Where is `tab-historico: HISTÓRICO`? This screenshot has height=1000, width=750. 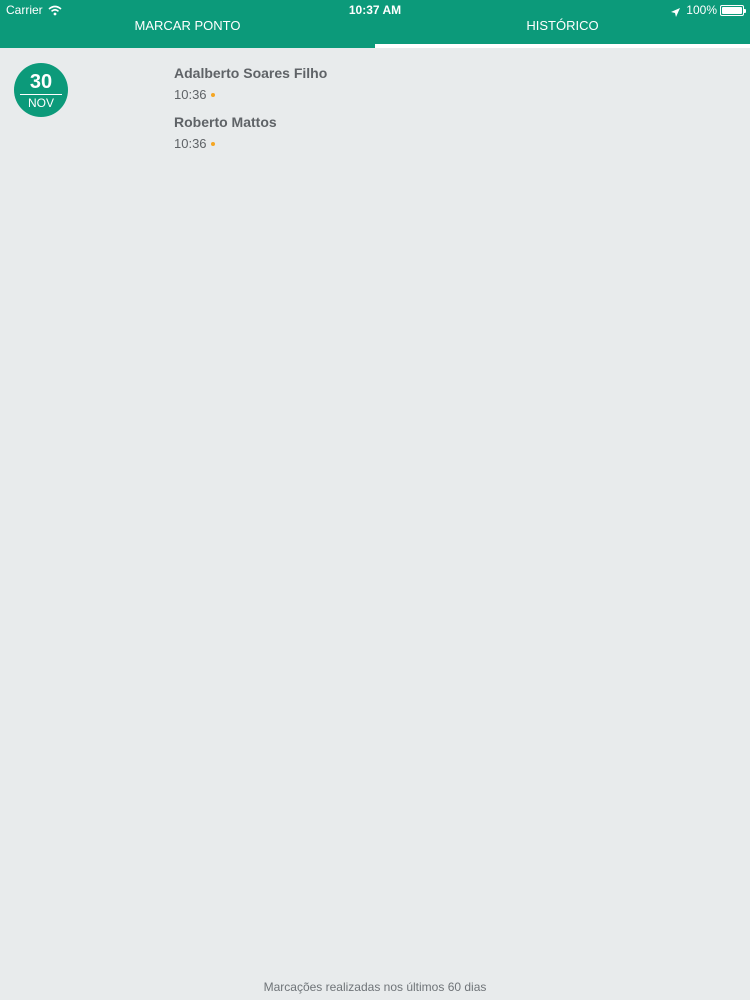 tab-historico: HISTÓRICO is located at coordinates (562, 31).